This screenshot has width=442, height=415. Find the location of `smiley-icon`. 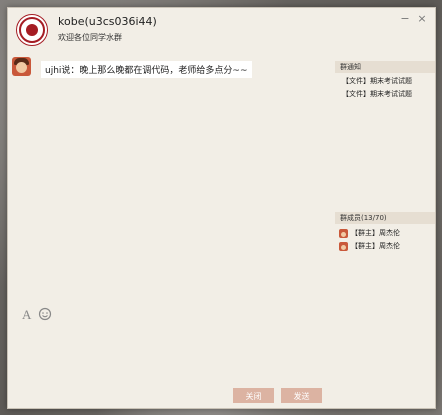

smiley-icon is located at coordinates (45, 314).